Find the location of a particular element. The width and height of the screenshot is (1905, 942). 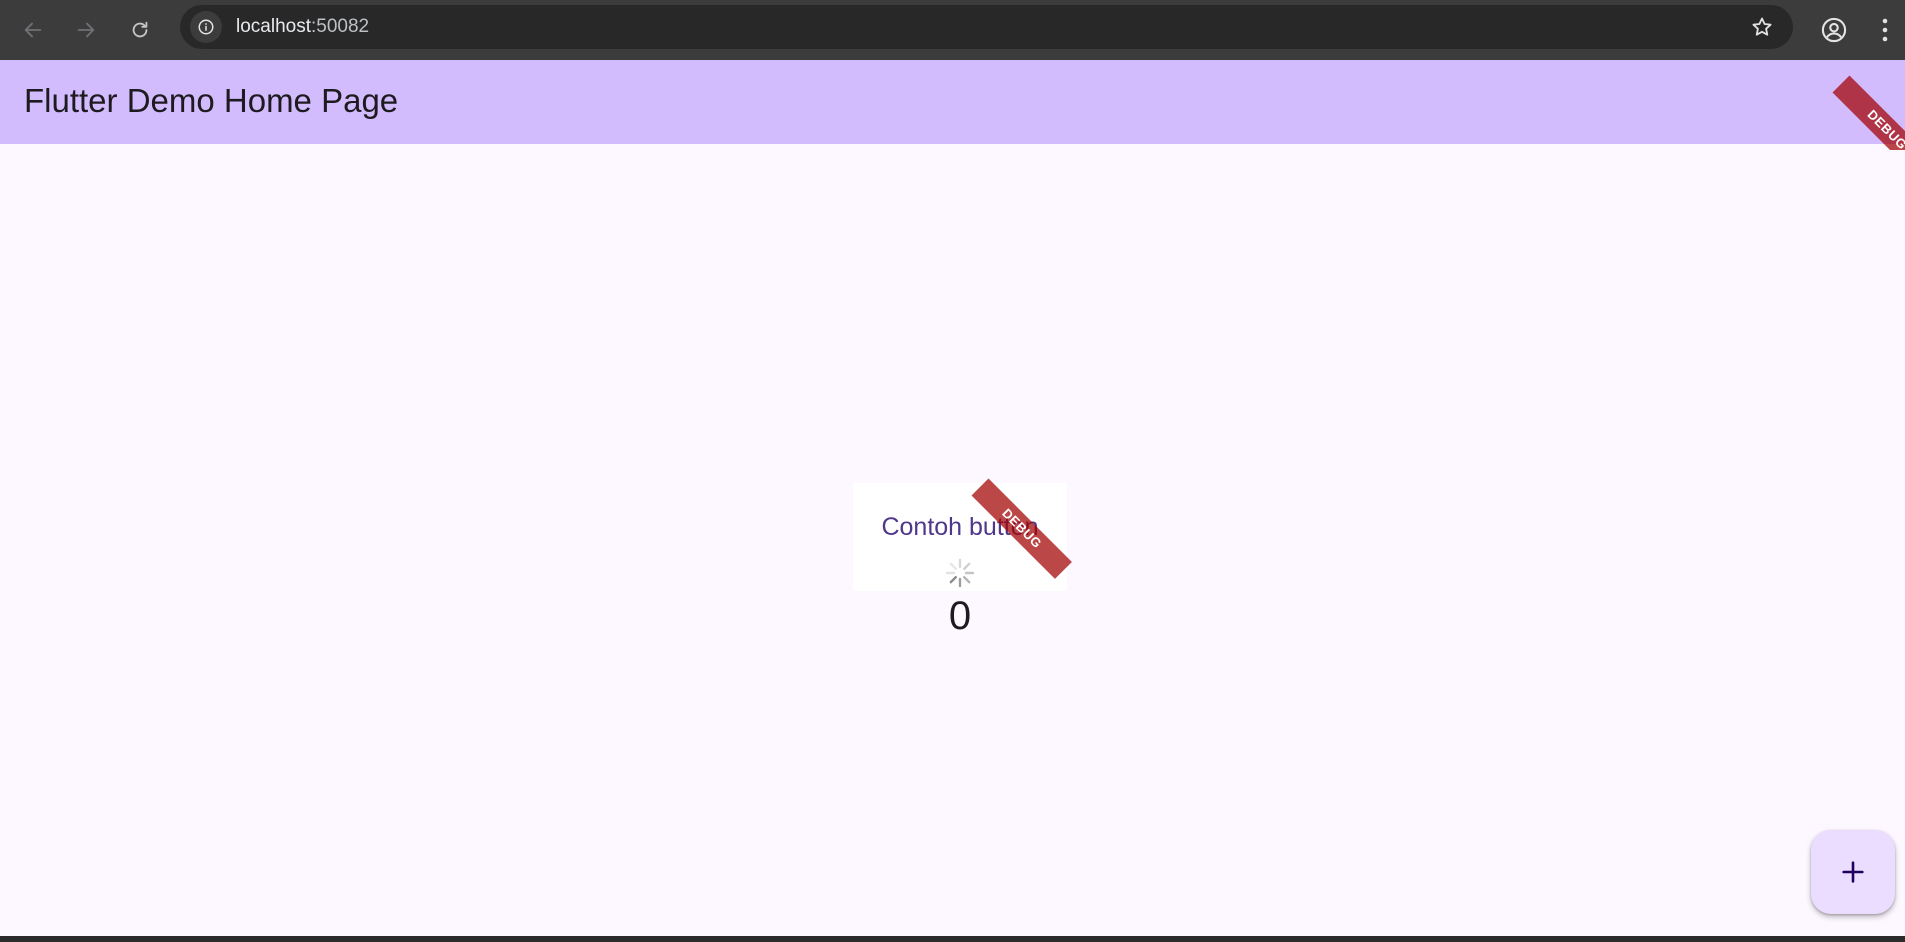

arrow-right-icon is located at coordinates (86, 30).